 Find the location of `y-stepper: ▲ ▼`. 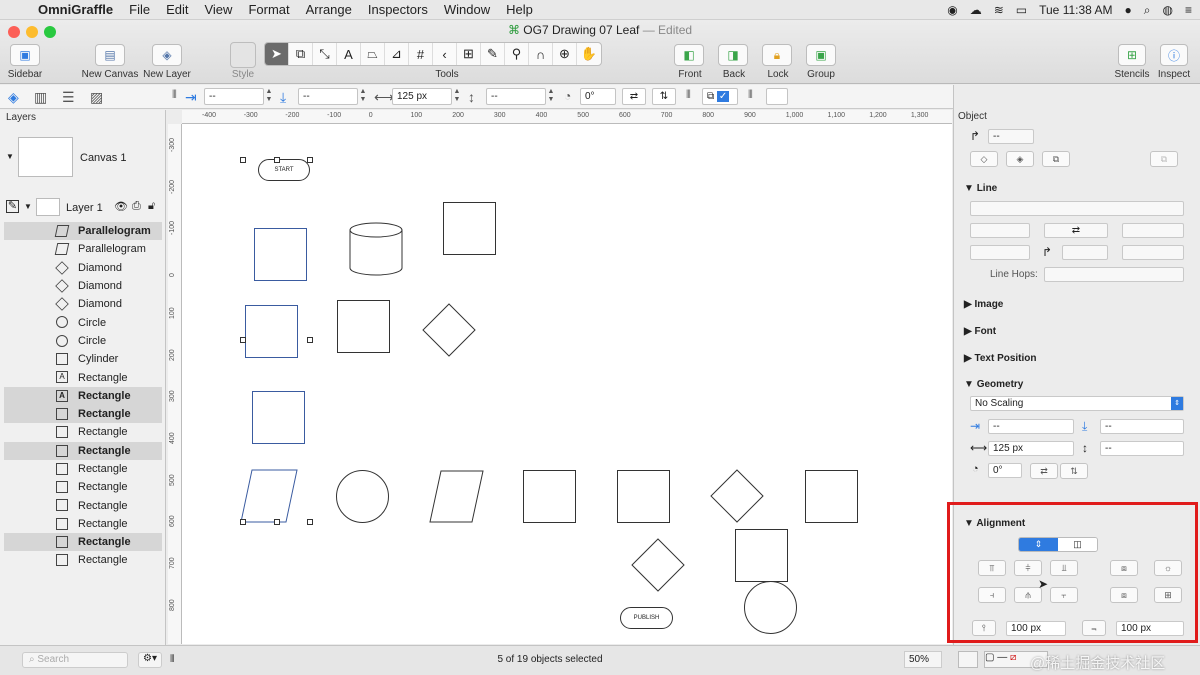

y-stepper: ▲ ▼ is located at coordinates (363, 96).